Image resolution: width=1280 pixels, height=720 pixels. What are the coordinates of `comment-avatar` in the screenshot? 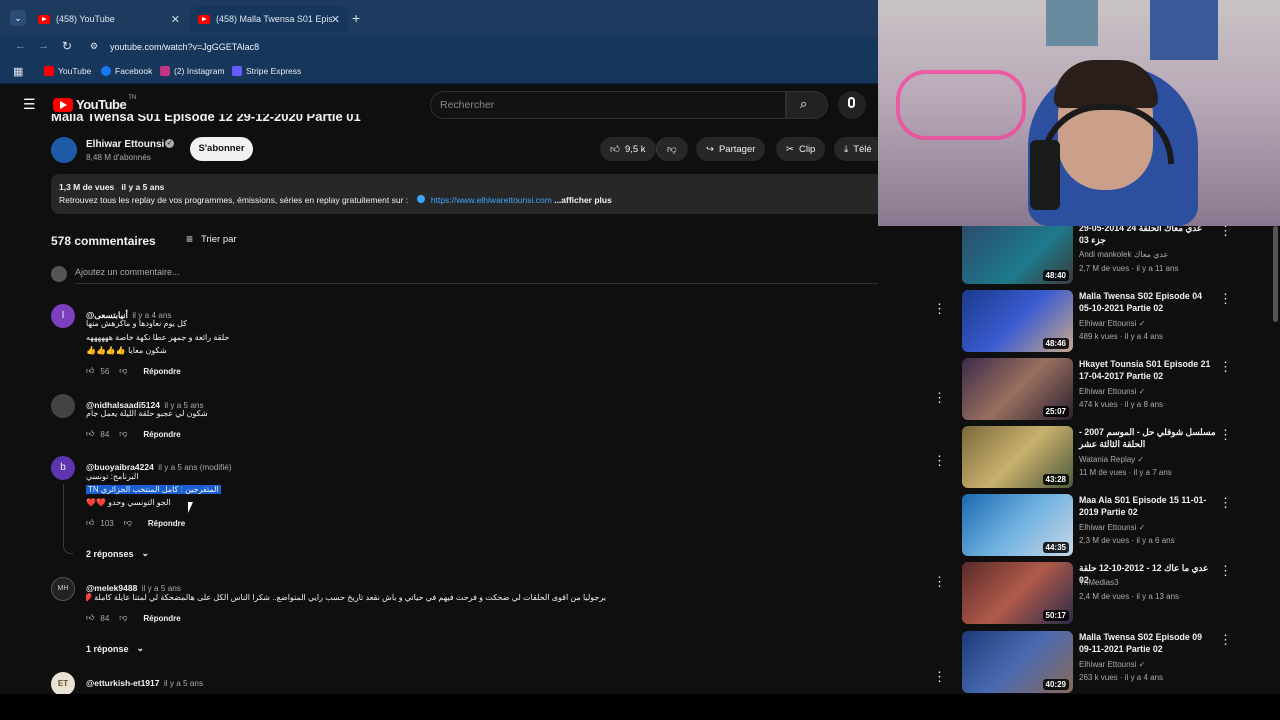 It's located at (63, 406).